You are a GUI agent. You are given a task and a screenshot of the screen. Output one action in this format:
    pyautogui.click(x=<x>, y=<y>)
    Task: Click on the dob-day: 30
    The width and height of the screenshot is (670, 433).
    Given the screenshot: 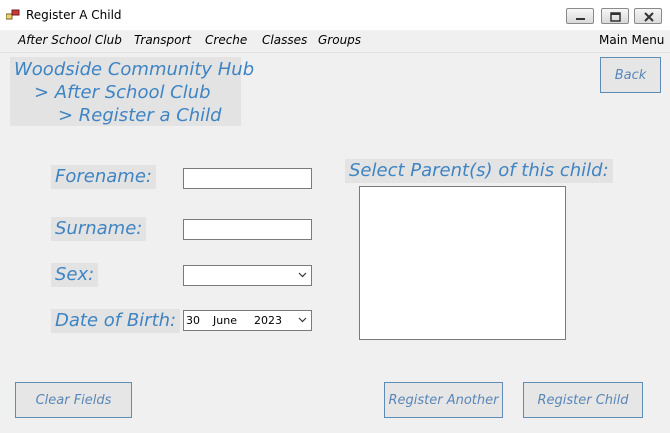 What is the action you would take?
    pyautogui.click(x=193, y=320)
    